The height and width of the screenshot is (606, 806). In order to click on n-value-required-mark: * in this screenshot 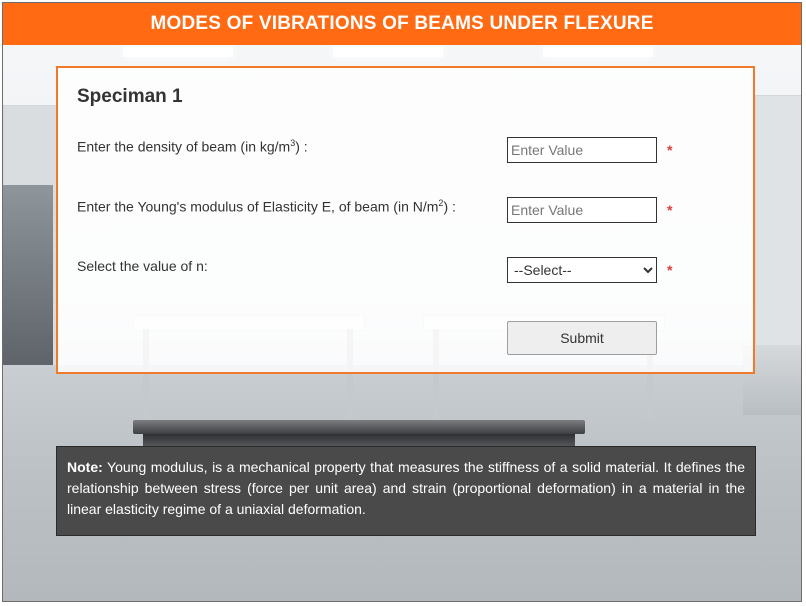, I will do `click(670, 270)`.